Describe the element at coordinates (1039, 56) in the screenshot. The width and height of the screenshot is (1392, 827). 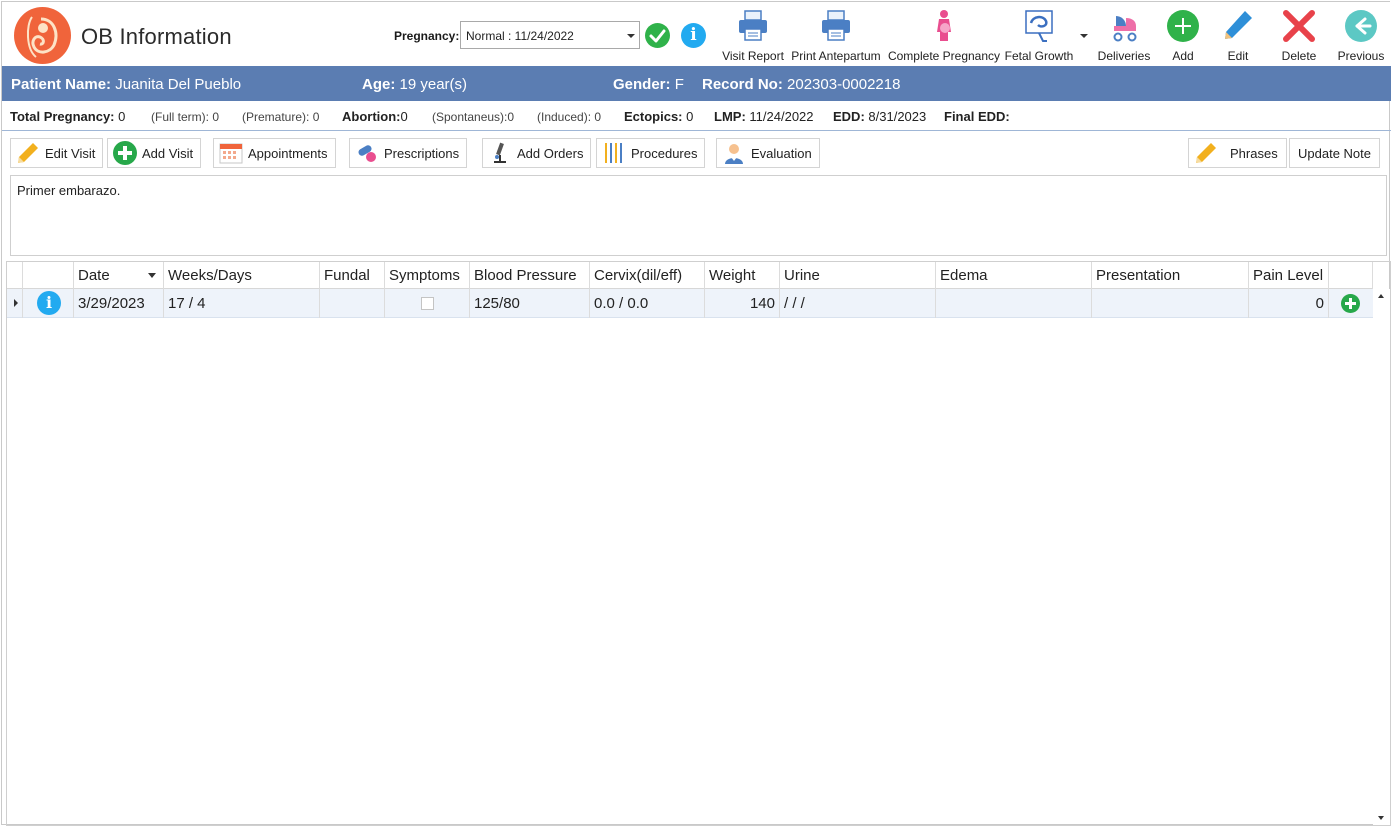
I see `fetal-growth-label: Fetal Growth` at that location.